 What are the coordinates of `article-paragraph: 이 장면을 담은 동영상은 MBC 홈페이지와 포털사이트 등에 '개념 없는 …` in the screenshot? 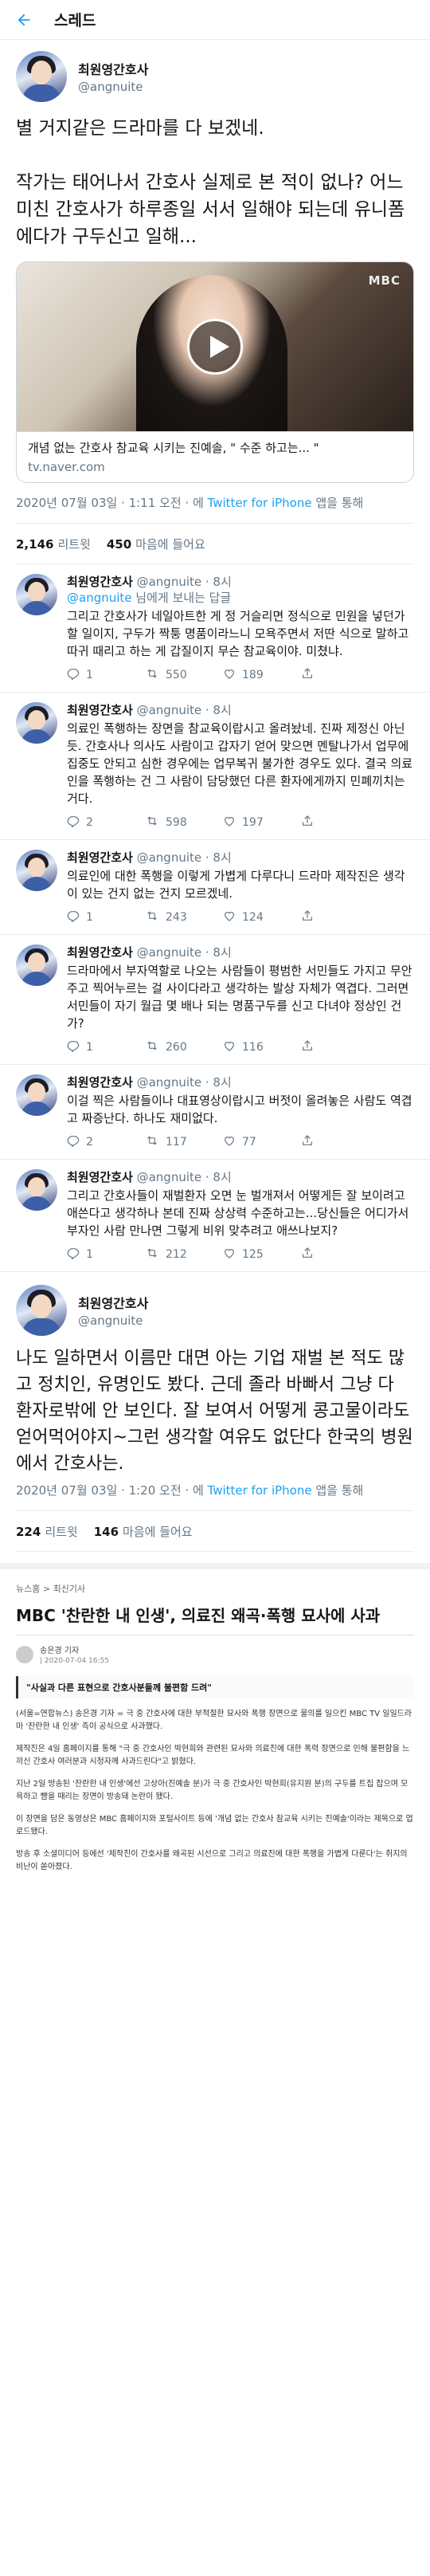 It's located at (215, 1825).